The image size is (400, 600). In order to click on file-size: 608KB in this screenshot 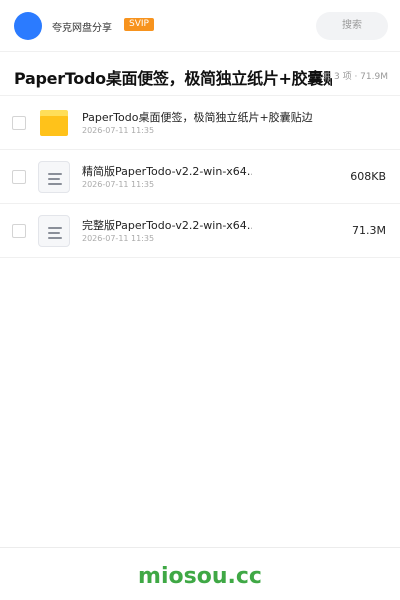, I will do `click(368, 176)`.